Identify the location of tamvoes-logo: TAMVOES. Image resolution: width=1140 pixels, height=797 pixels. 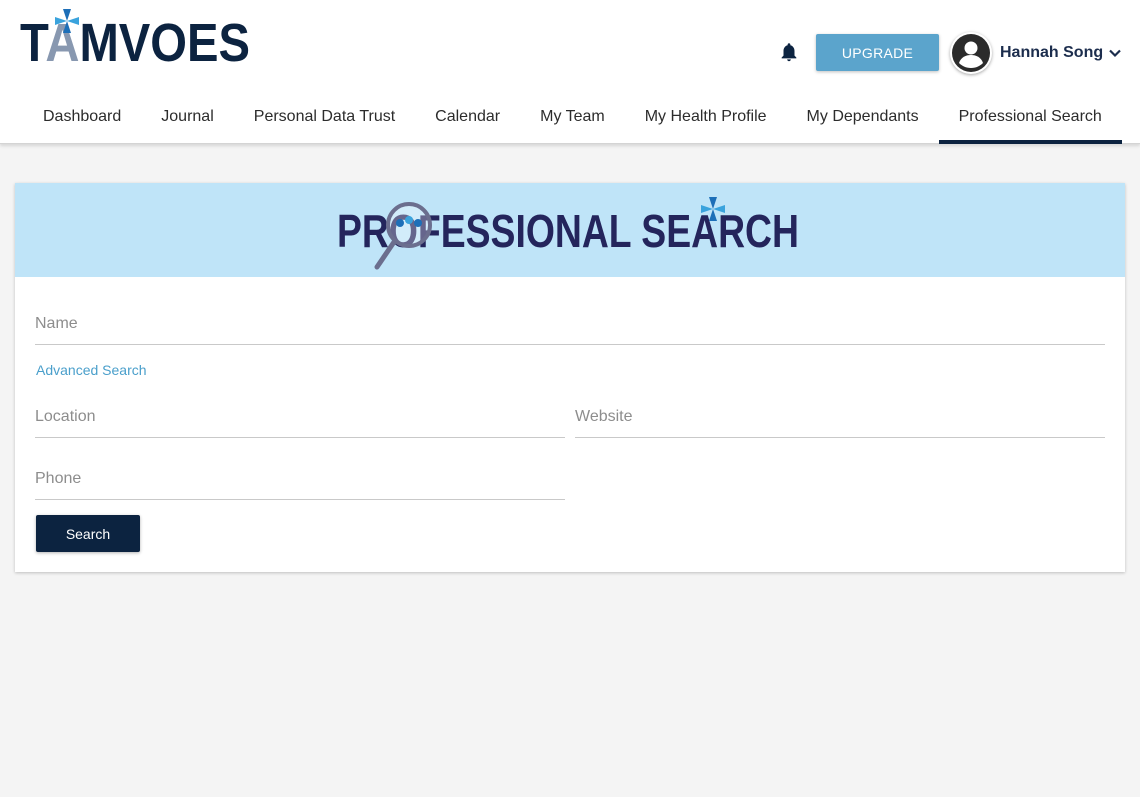
(136, 36).